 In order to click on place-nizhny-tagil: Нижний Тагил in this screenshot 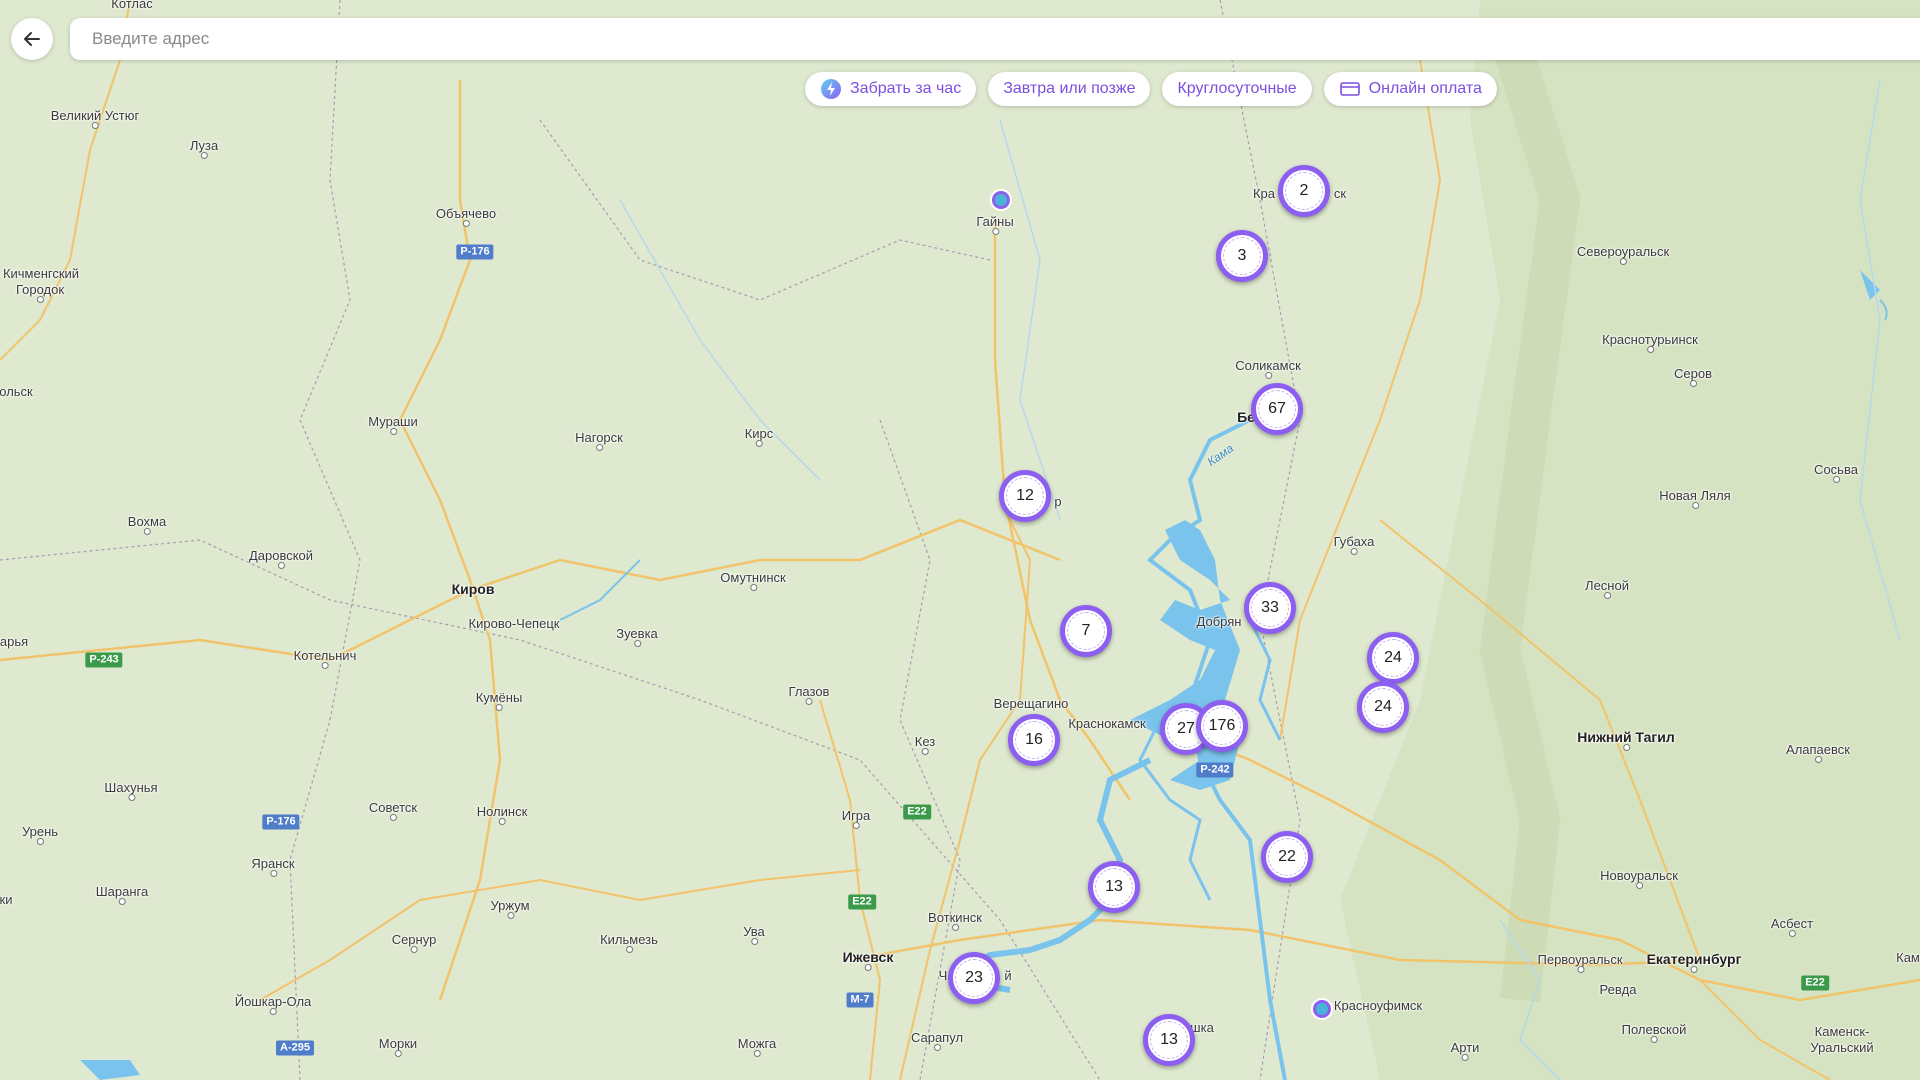, I will do `click(1626, 740)`.